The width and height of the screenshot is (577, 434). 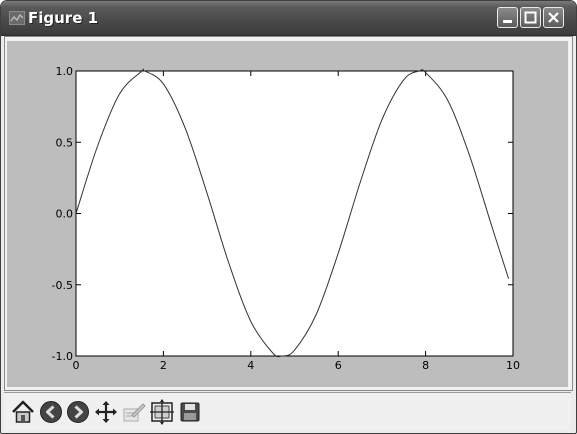 What do you see at coordinates (287, 411) in the screenshot?
I see `navigation-toolbar` at bounding box center [287, 411].